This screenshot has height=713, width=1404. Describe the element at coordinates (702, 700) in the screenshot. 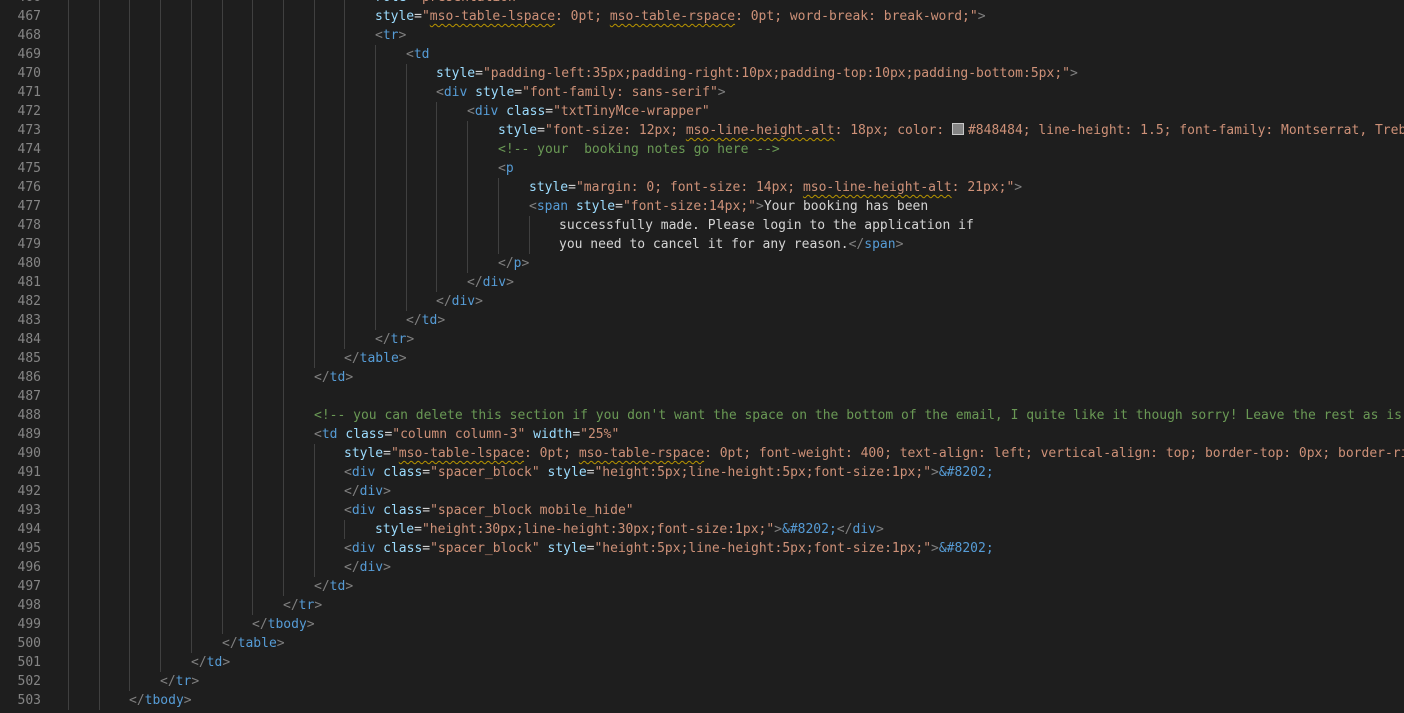

I see `code-line: 503 </tbody>` at that location.